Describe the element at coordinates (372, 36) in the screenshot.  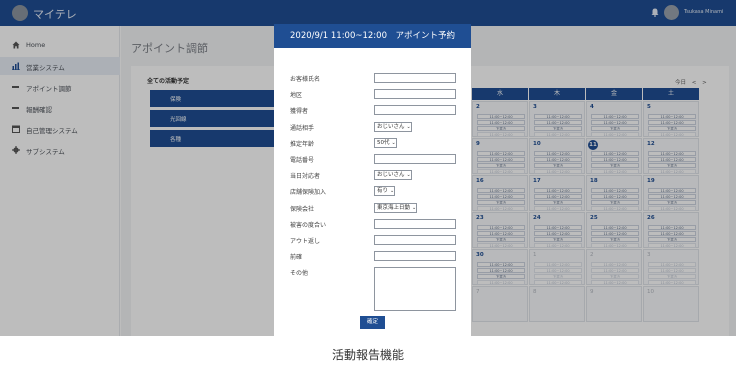
I see `modal-title: 2020/9/1 11:00~12:00 アポイント予約` at that location.